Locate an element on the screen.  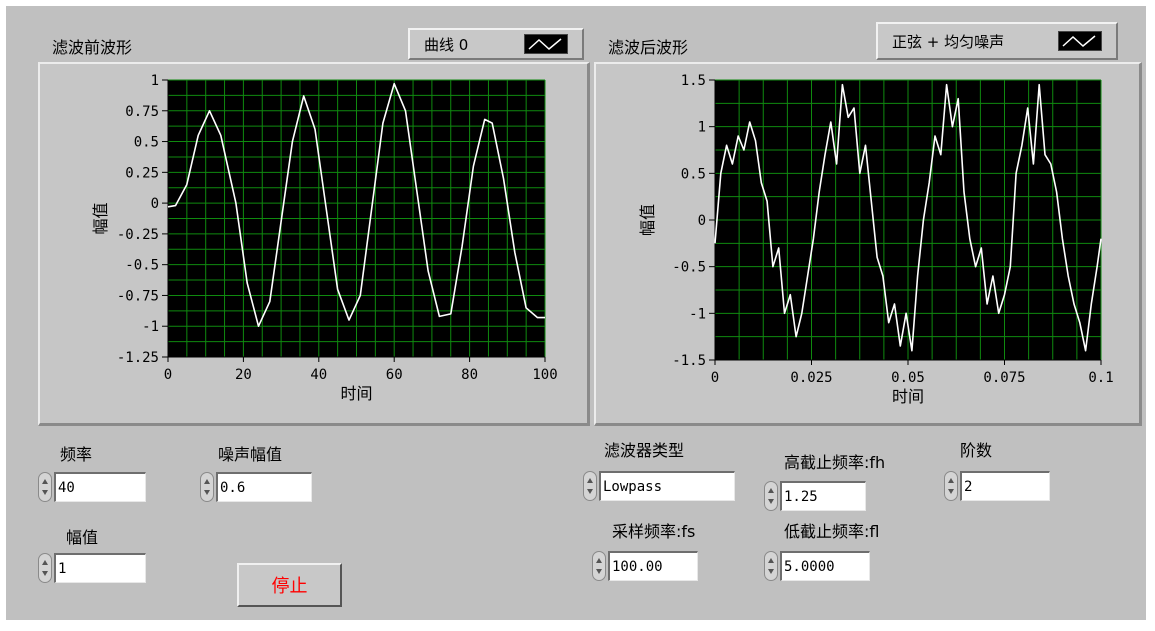
y-tick-label: 1.5 is located at coordinates (693, 81).